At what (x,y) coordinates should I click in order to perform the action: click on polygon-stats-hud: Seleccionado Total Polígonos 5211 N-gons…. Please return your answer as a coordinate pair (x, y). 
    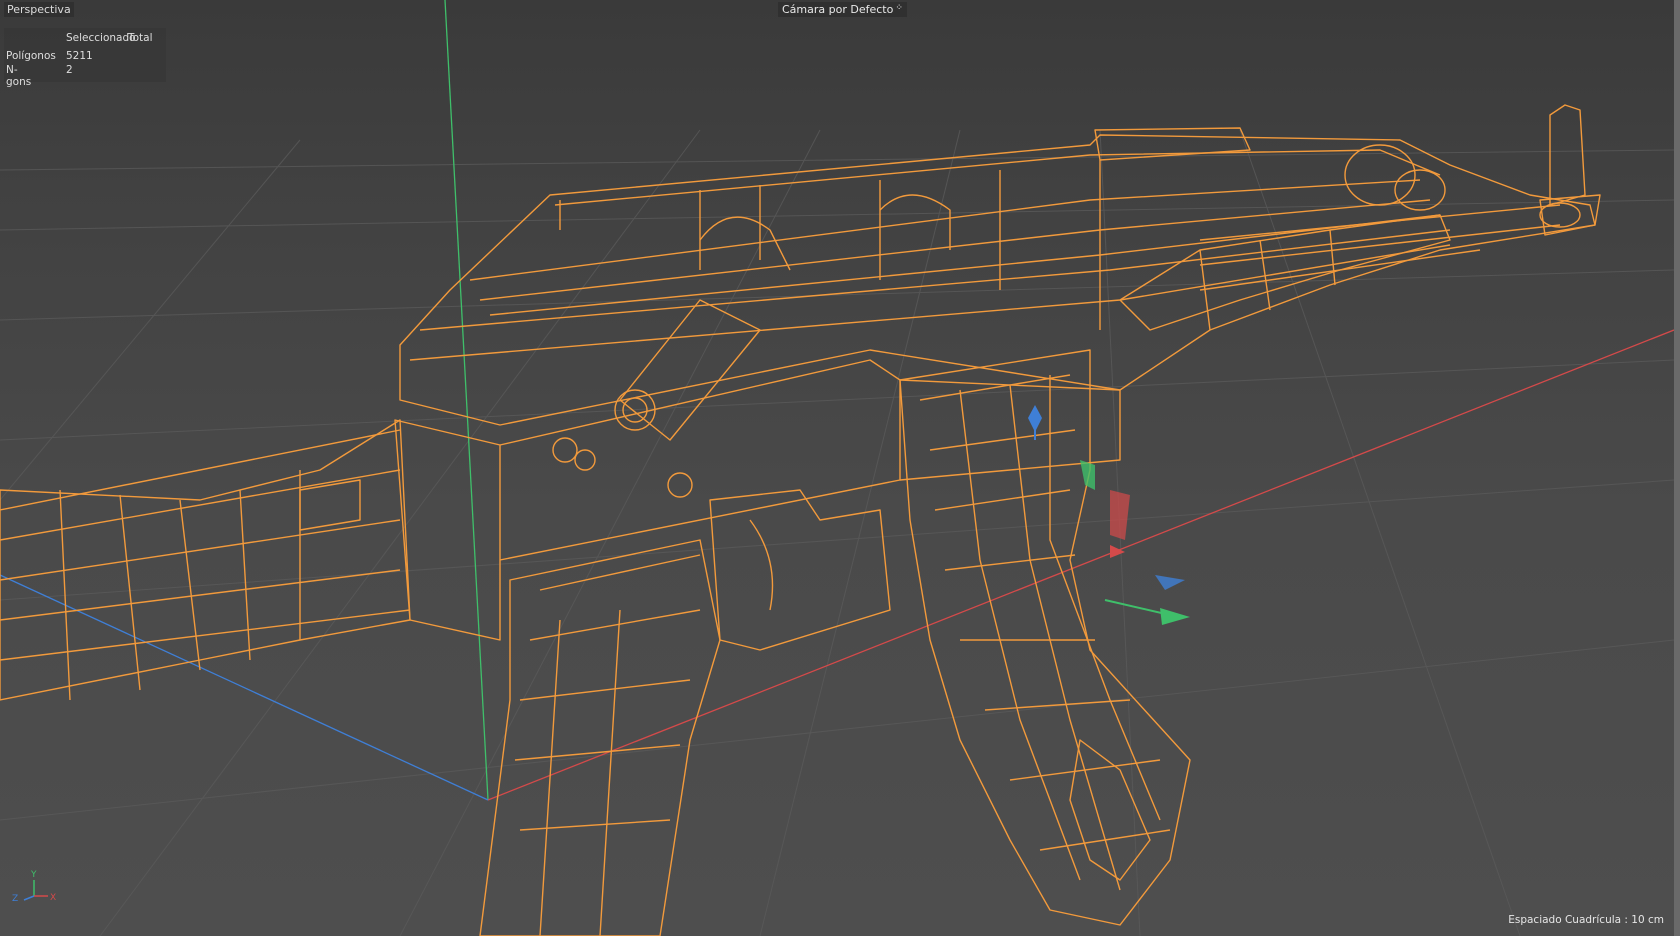
    Looking at the image, I should click on (85, 58).